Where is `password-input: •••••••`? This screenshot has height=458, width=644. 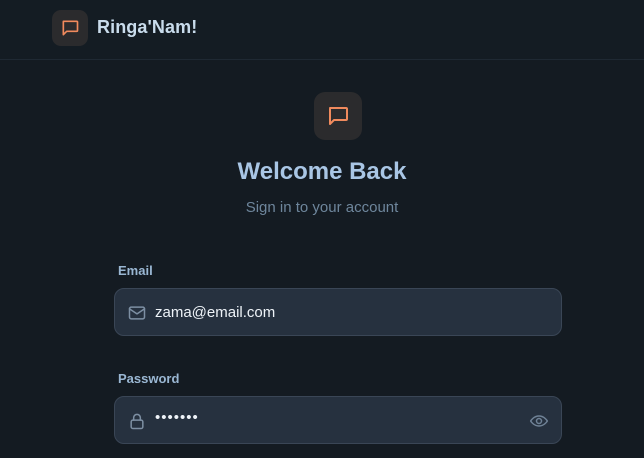 password-input: ••••••• is located at coordinates (177, 417).